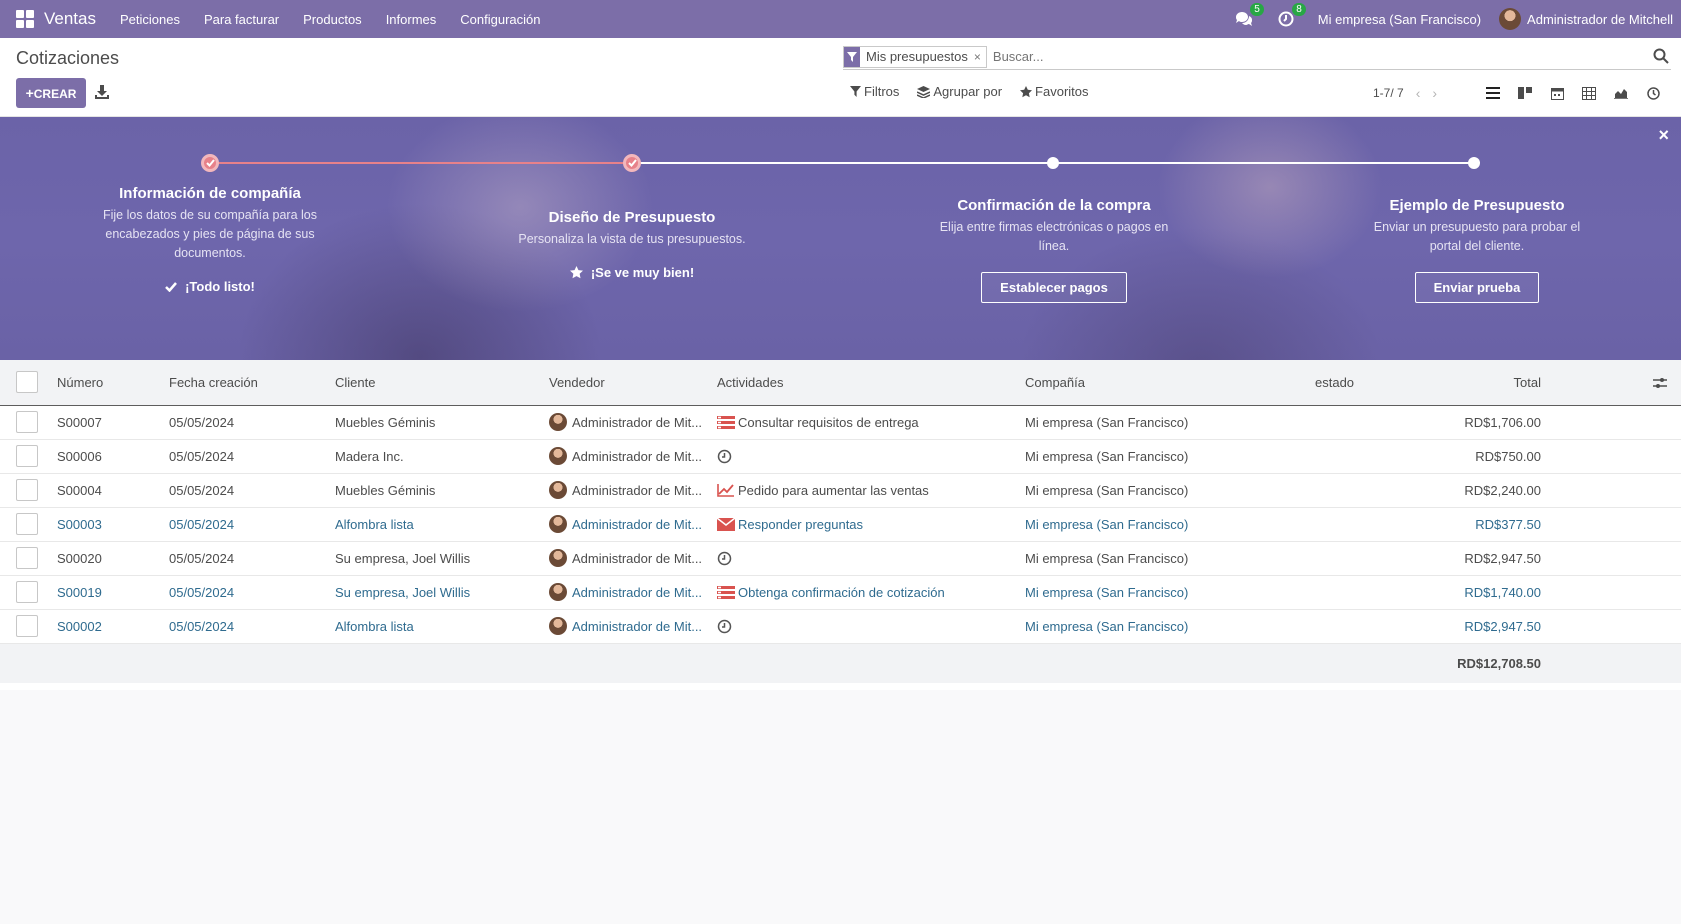 Image resolution: width=1681 pixels, height=924 pixels. I want to click on cell-total: RD$1,740.00, so click(1502, 592).